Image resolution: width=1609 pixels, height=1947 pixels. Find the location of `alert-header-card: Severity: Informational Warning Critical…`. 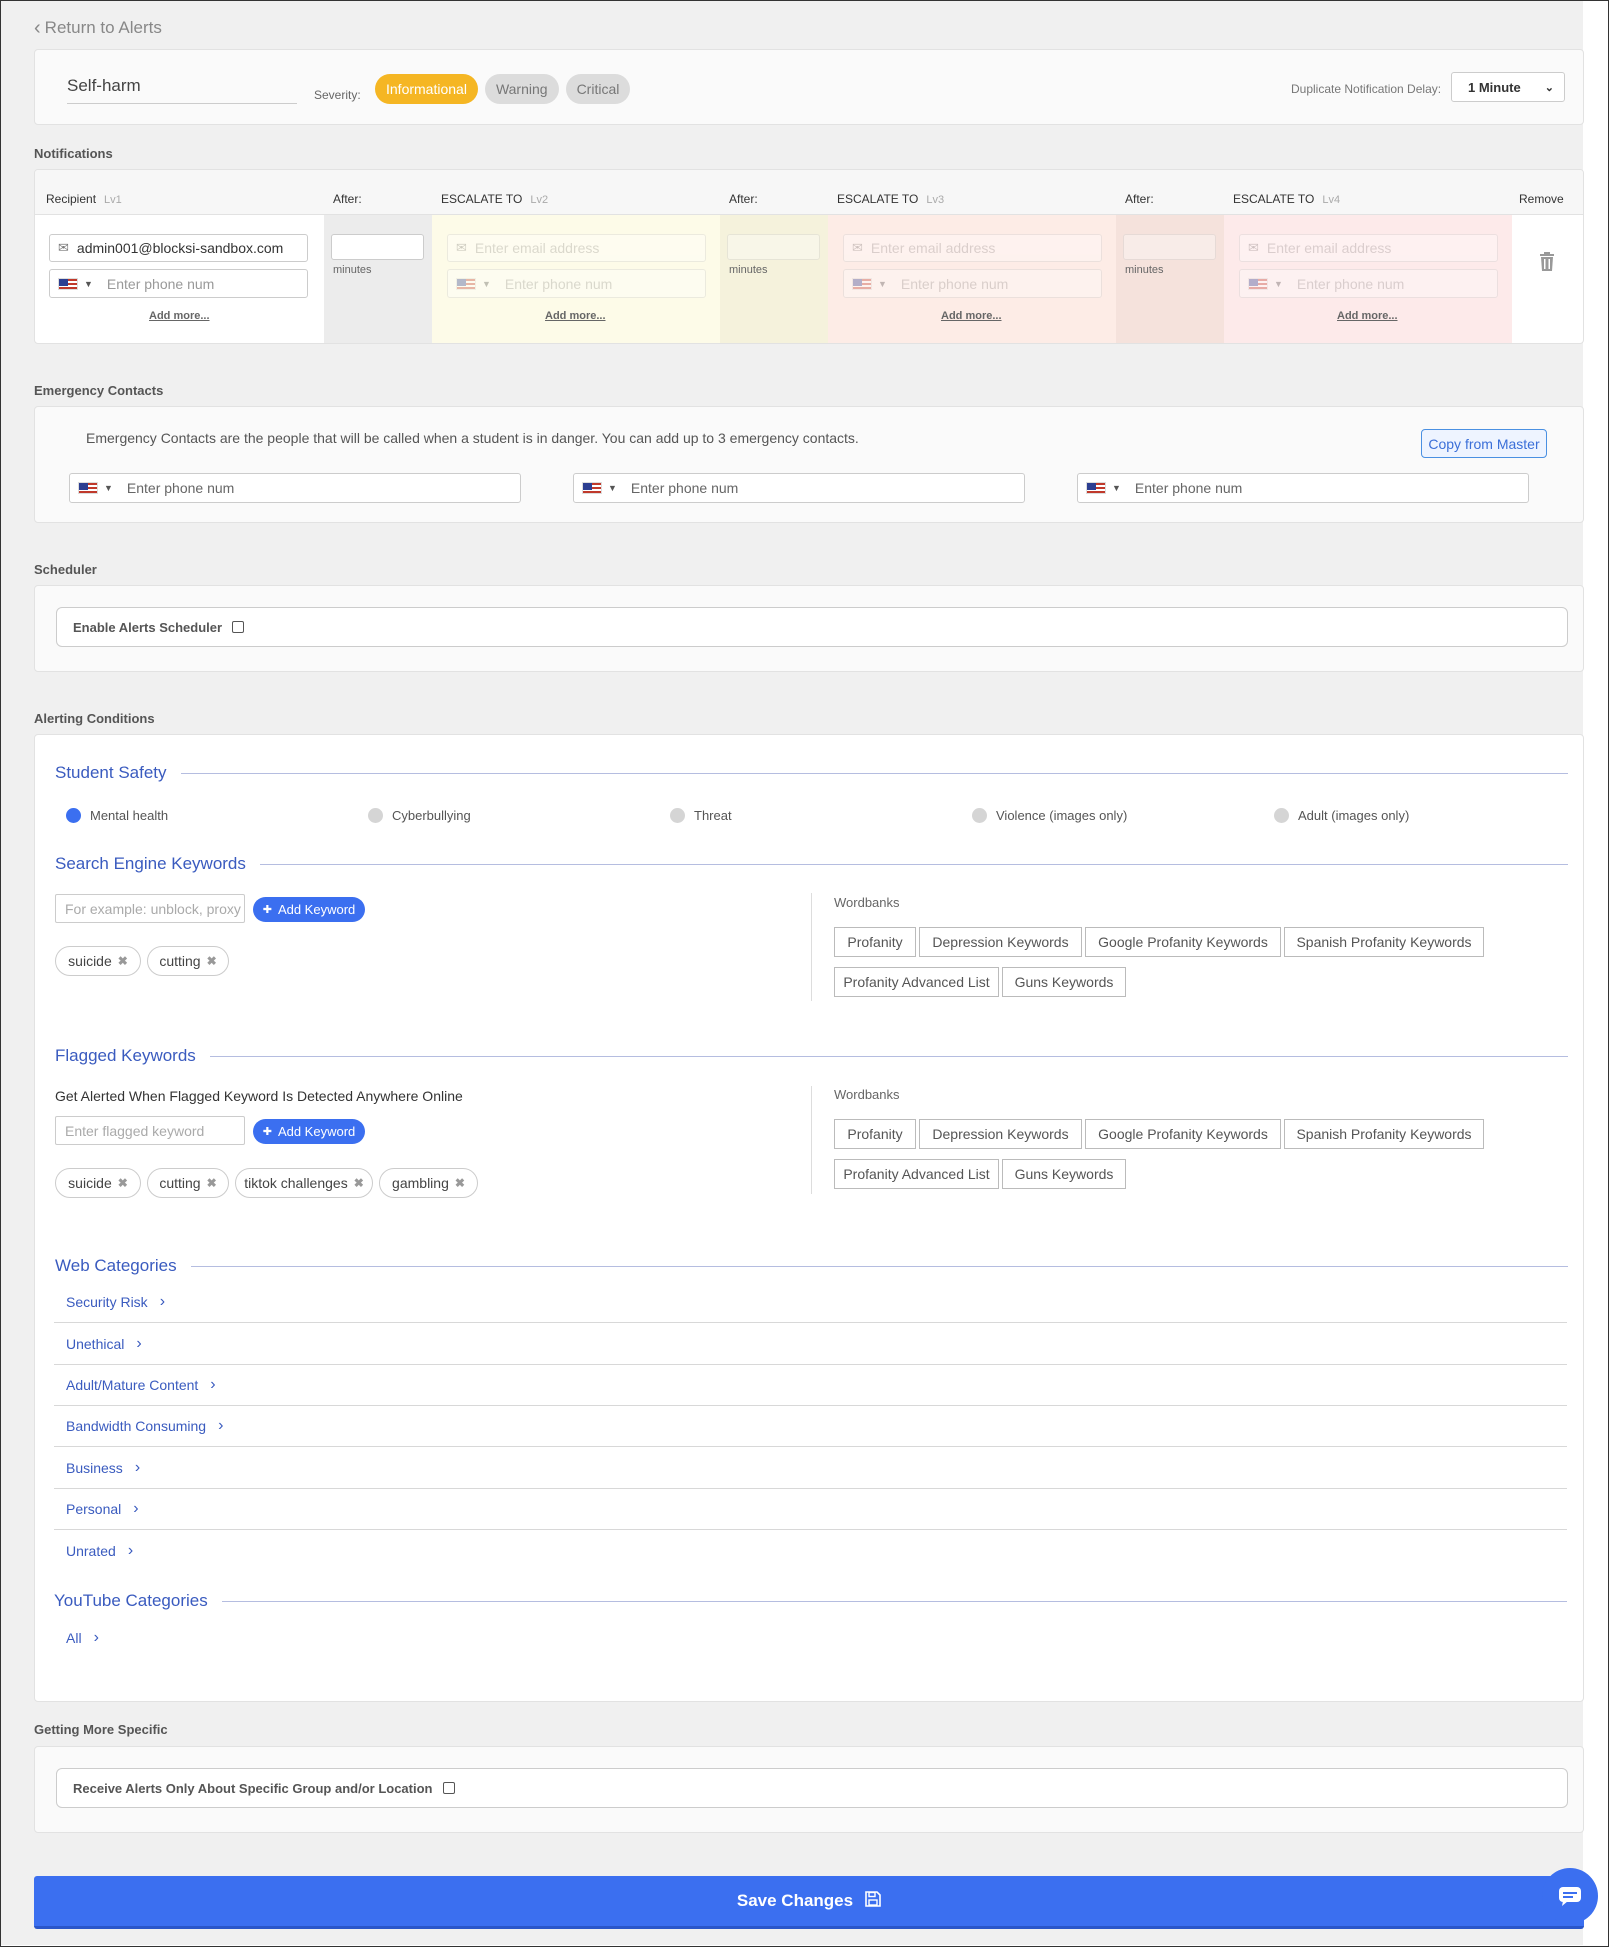

alert-header-card: Severity: Informational Warning Critical… is located at coordinates (809, 87).